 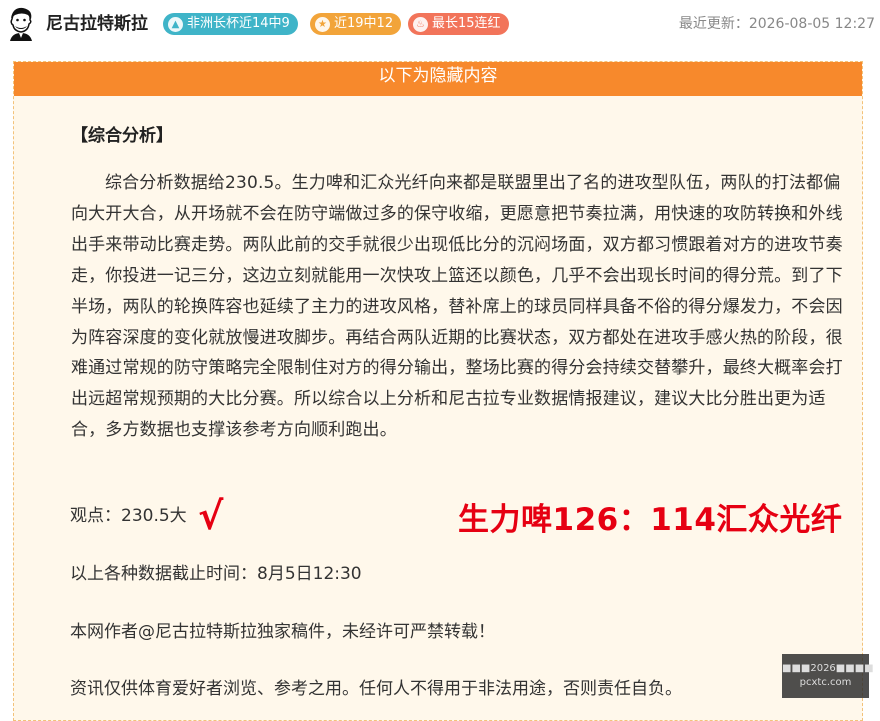 What do you see at coordinates (438, 79) in the screenshot?
I see `hidden-content-banner: 以下为隐藏内容` at bounding box center [438, 79].